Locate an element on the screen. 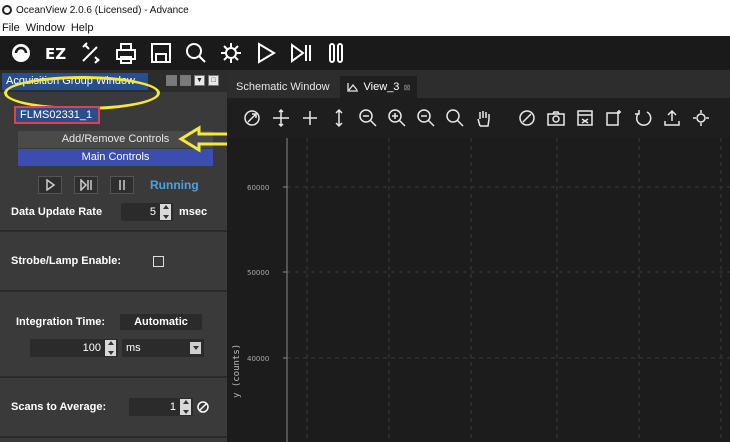 This screenshot has width=730, height=442. add-remove-controls-button: Add/Remove Controls is located at coordinates (115, 139).